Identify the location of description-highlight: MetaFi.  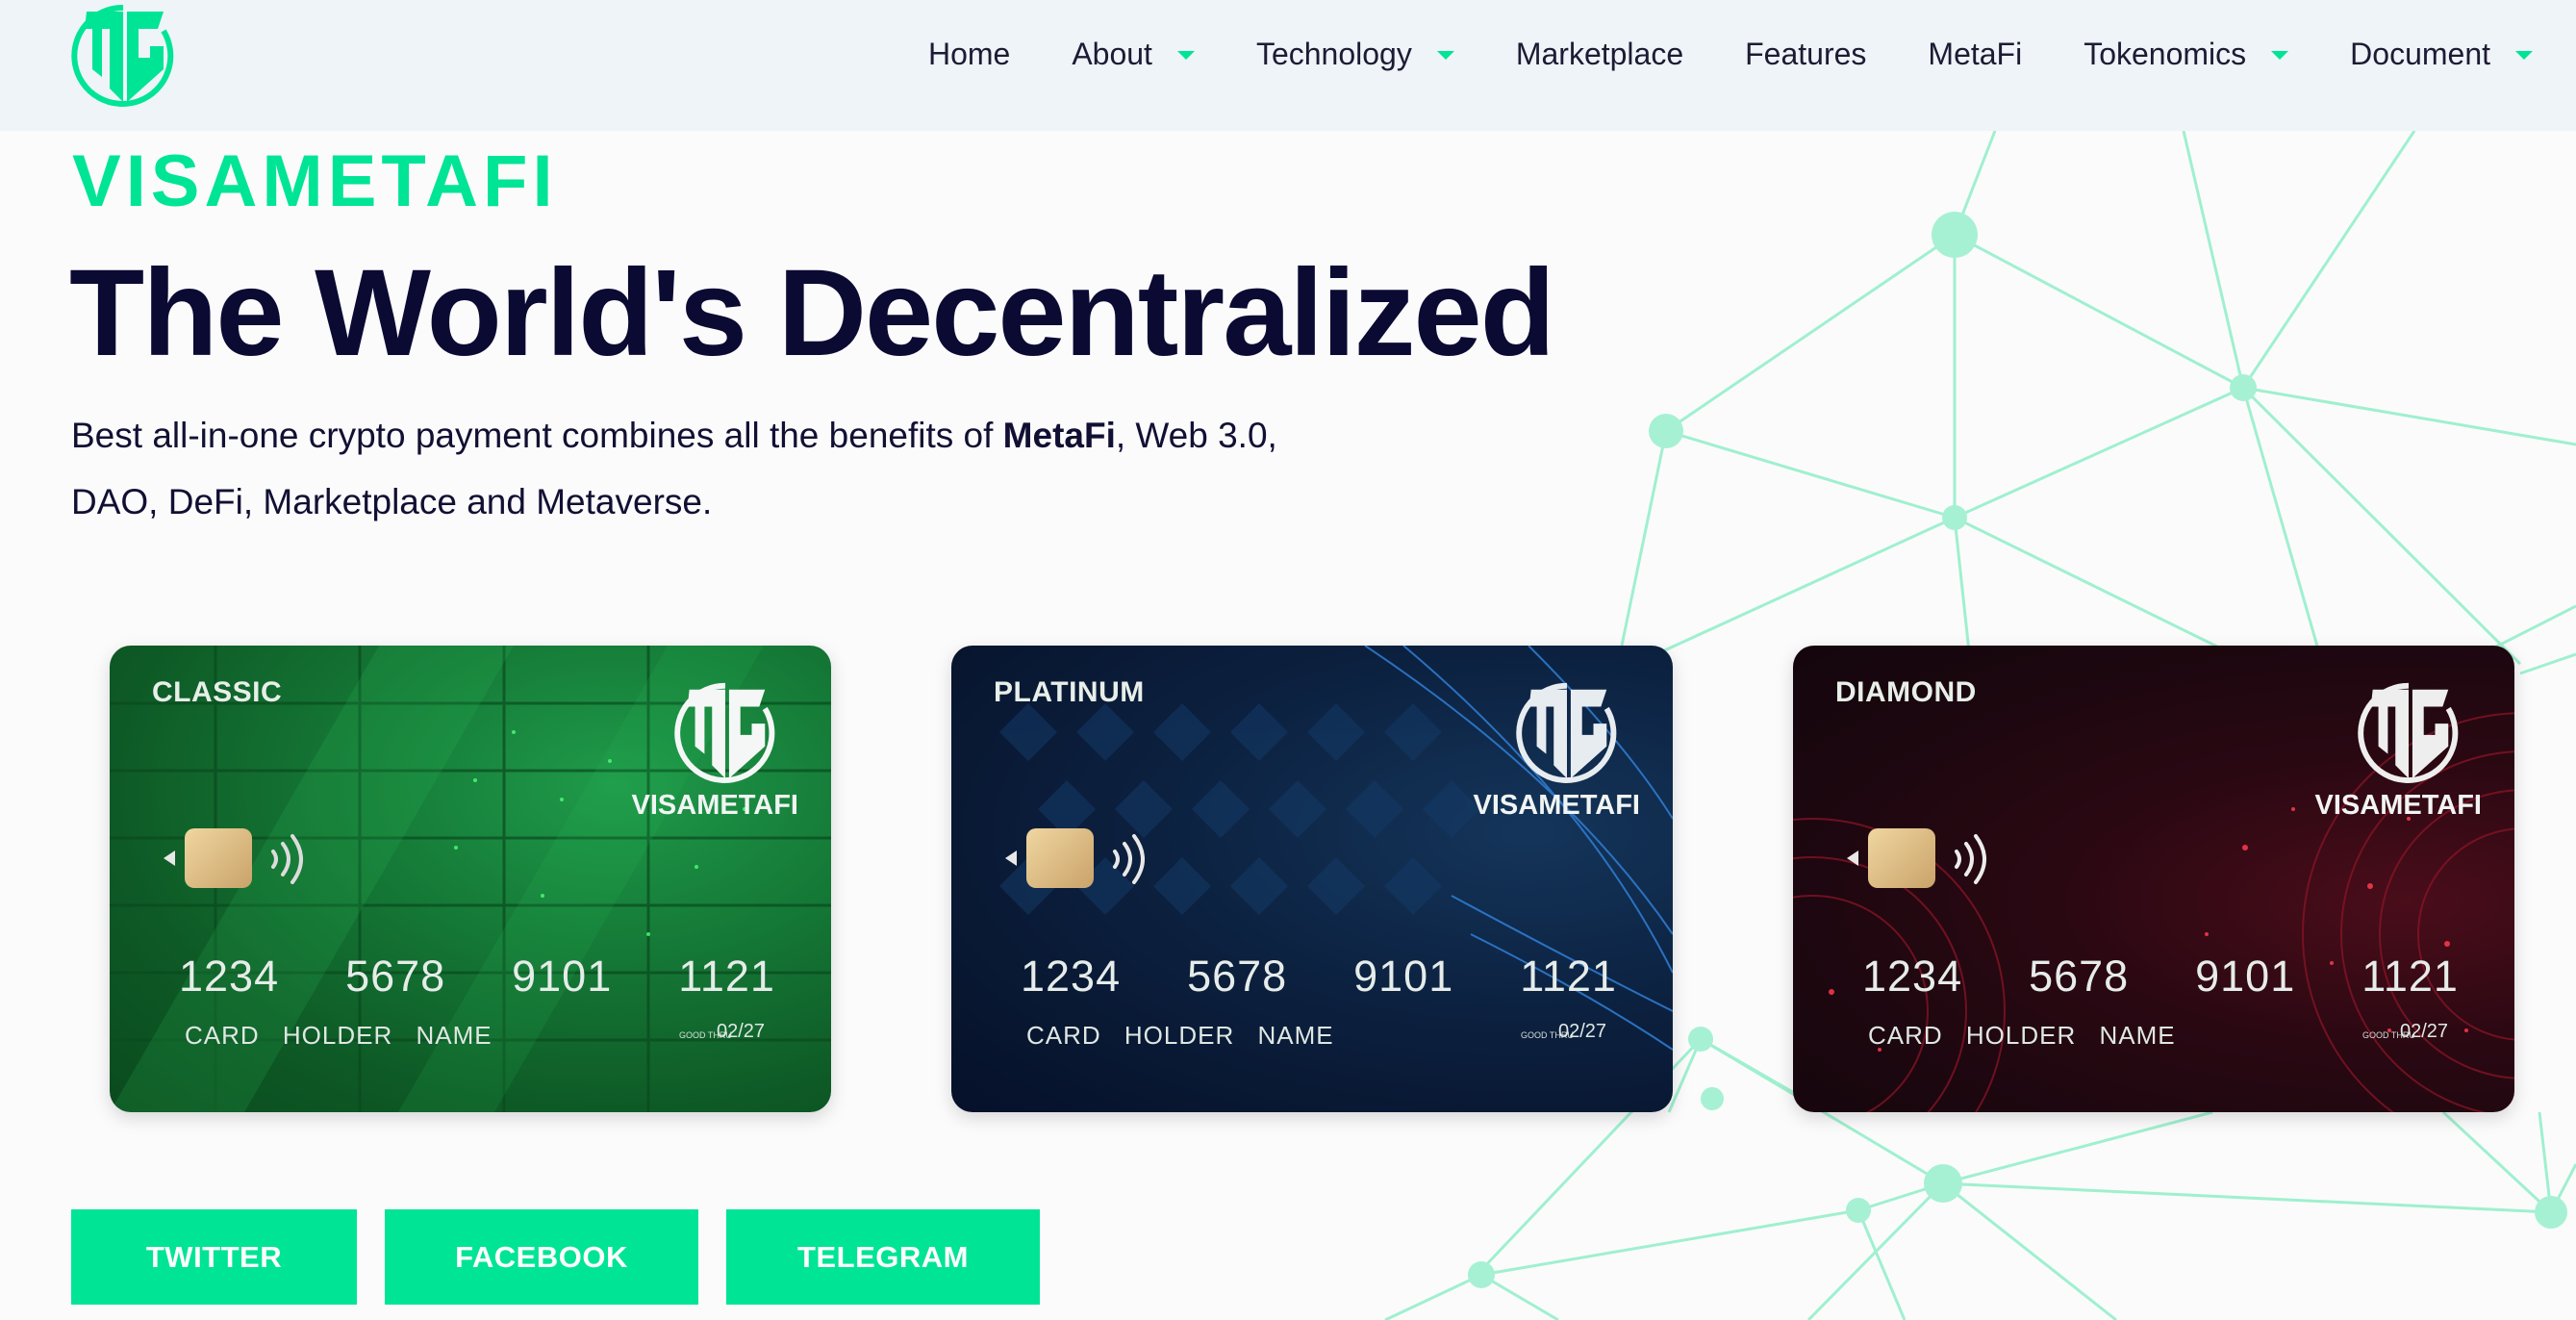
(1059, 435).